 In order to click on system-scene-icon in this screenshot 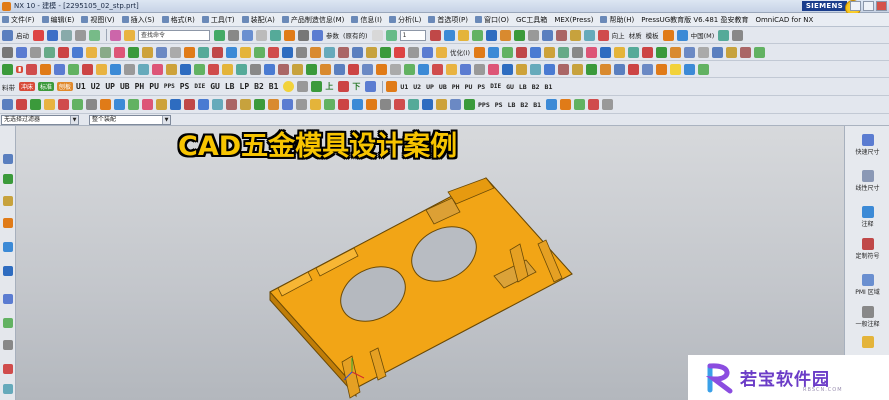, I will do `click(8, 369)`.